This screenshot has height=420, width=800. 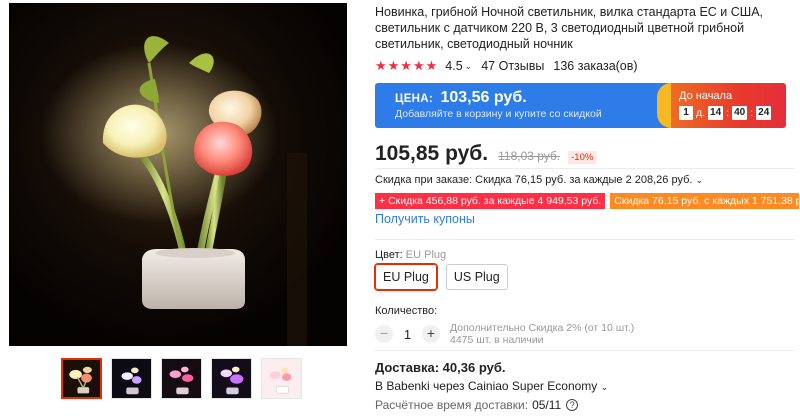 I want to click on rating-score: 4.5, so click(x=453, y=66).